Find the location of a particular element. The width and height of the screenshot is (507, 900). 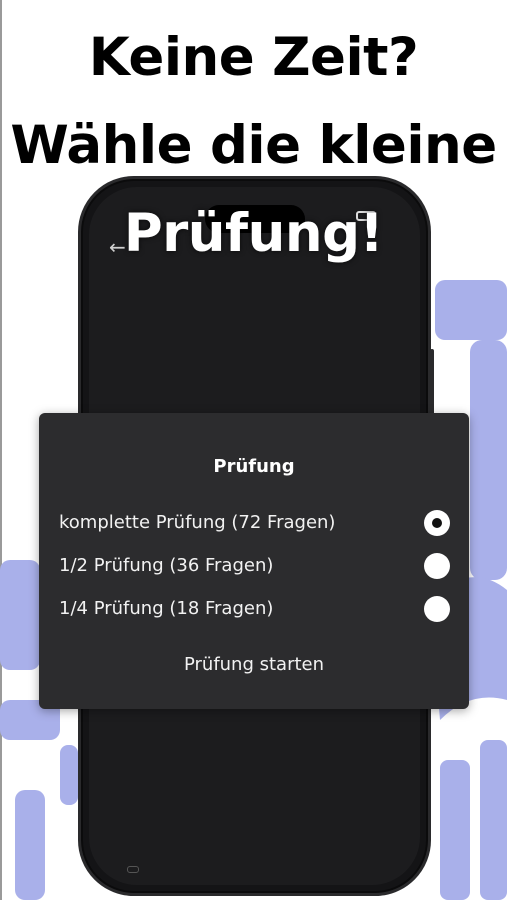

headline-line-3: Prüfung! is located at coordinates (253, 233).